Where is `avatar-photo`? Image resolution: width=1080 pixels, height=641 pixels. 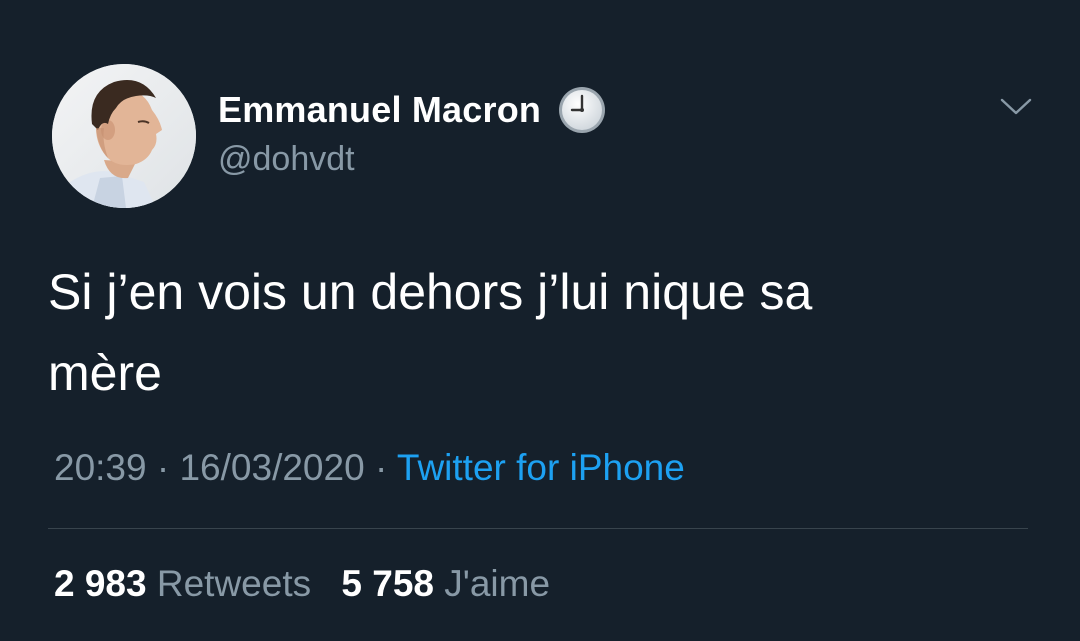
avatar-photo is located at coordinates (124, 136).